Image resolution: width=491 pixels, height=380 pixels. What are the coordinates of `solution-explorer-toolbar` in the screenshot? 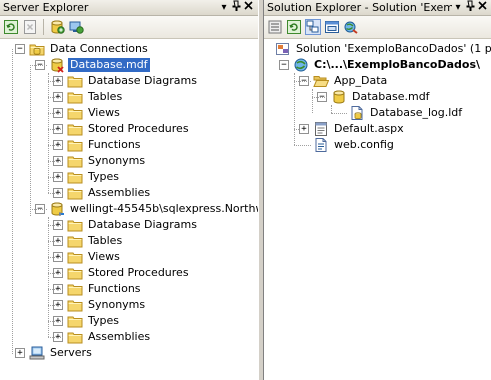 It's located at (377, 27).